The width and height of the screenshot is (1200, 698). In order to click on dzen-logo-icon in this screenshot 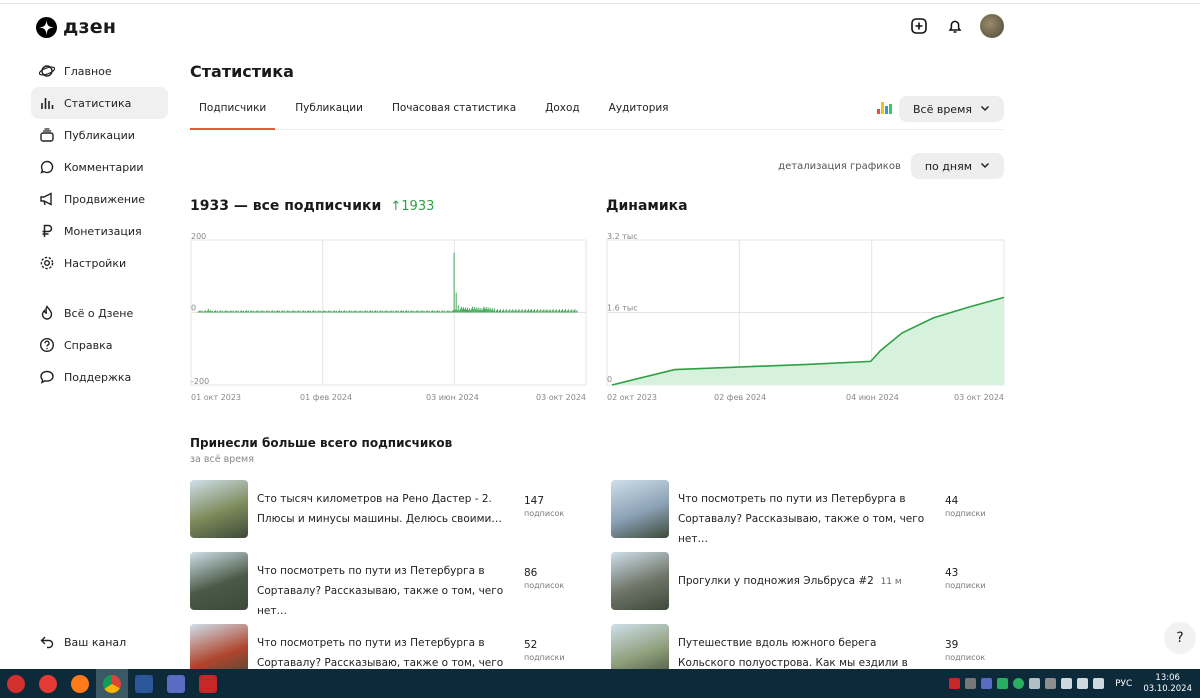, I will do `click(46, 27)`.